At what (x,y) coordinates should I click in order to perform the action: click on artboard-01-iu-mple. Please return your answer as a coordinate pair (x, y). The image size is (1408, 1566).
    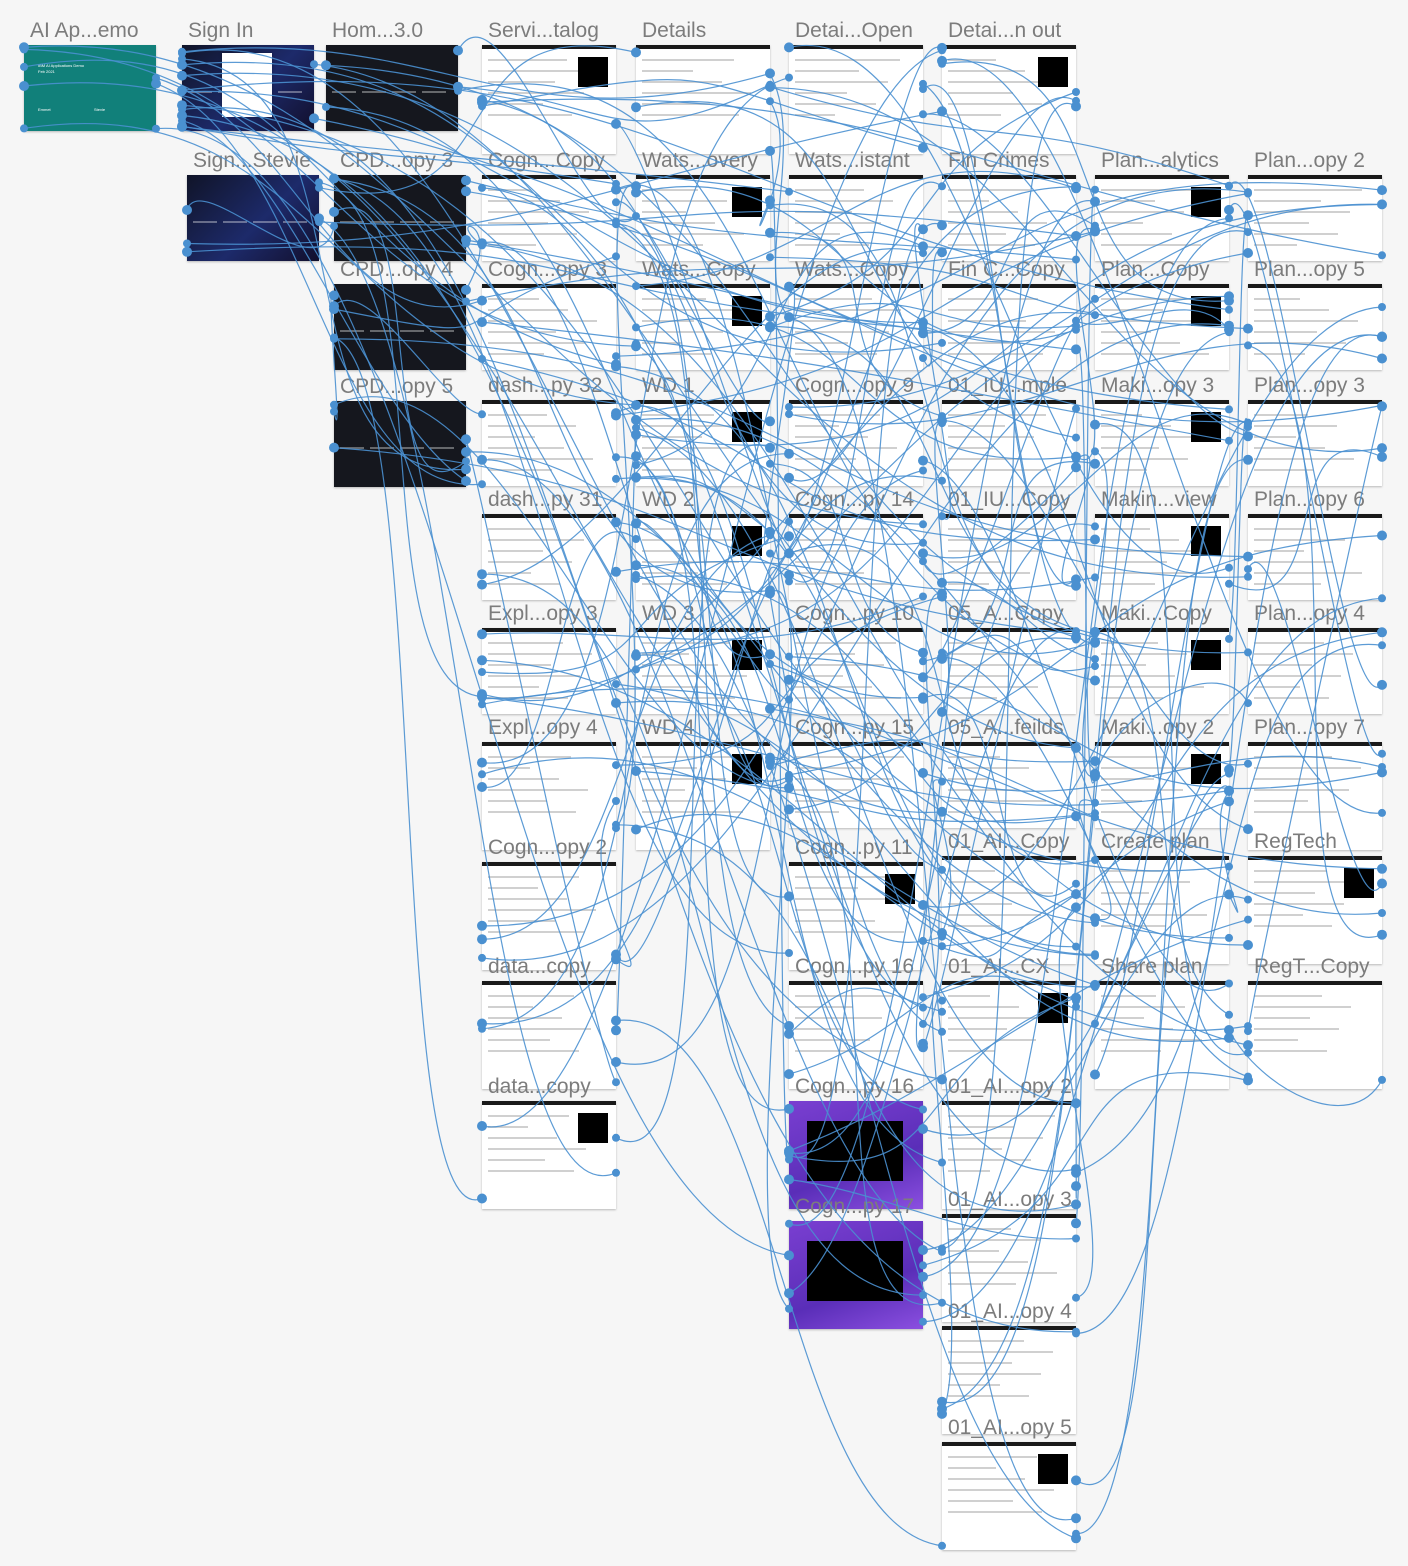
    Looking at the image, I should click on (1009, 443).